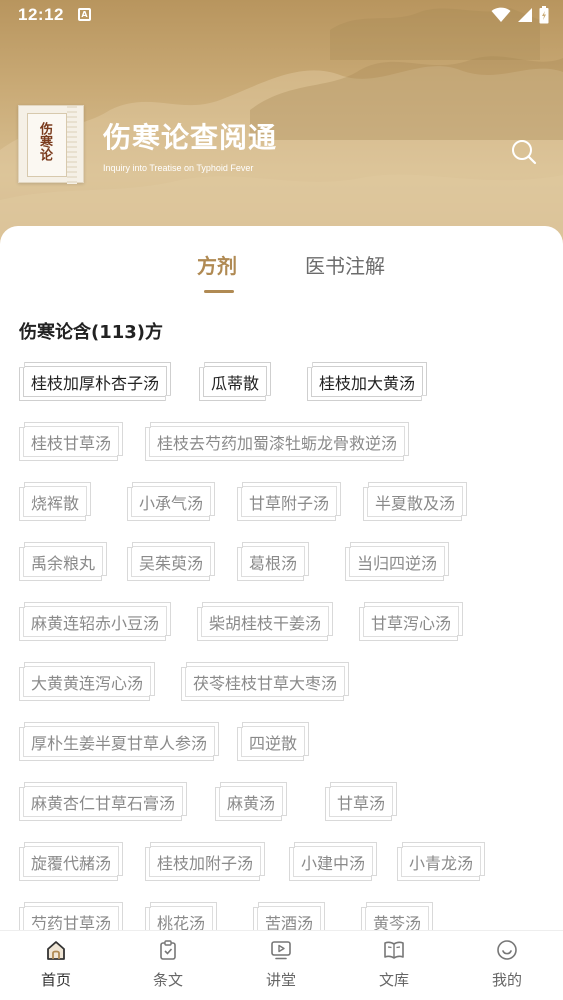  Describe the element at coordinates (281, 950) in the screenshot. I see `video-play-icon` at that location.